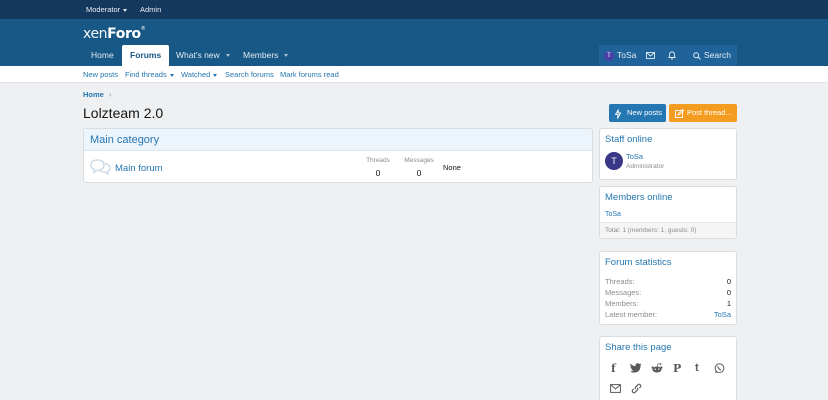 Image resolution: width=828 pixels, height=400 pixels. I want to click on search-button: Search, so click(712, 55).